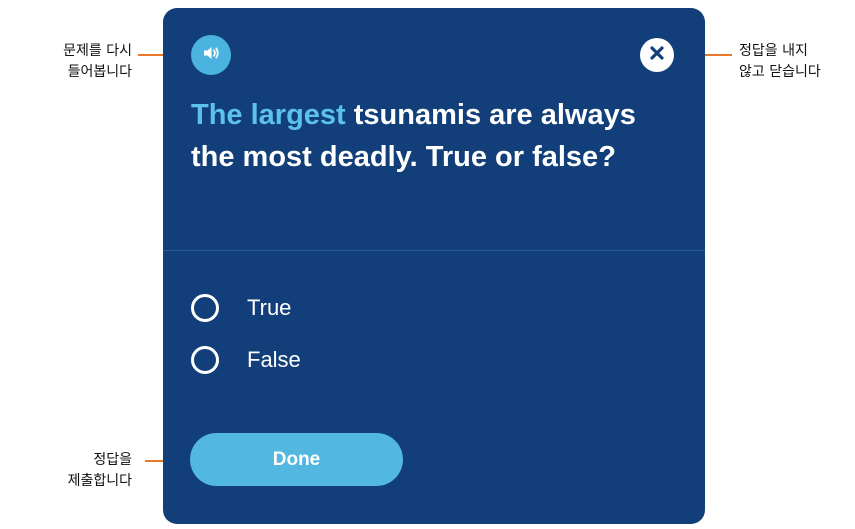 Image resolution: width=855 pixels, height=529 pixels. I want to click on callout-replay: 문제를 다시 들어봅니다, so click(97, 62).